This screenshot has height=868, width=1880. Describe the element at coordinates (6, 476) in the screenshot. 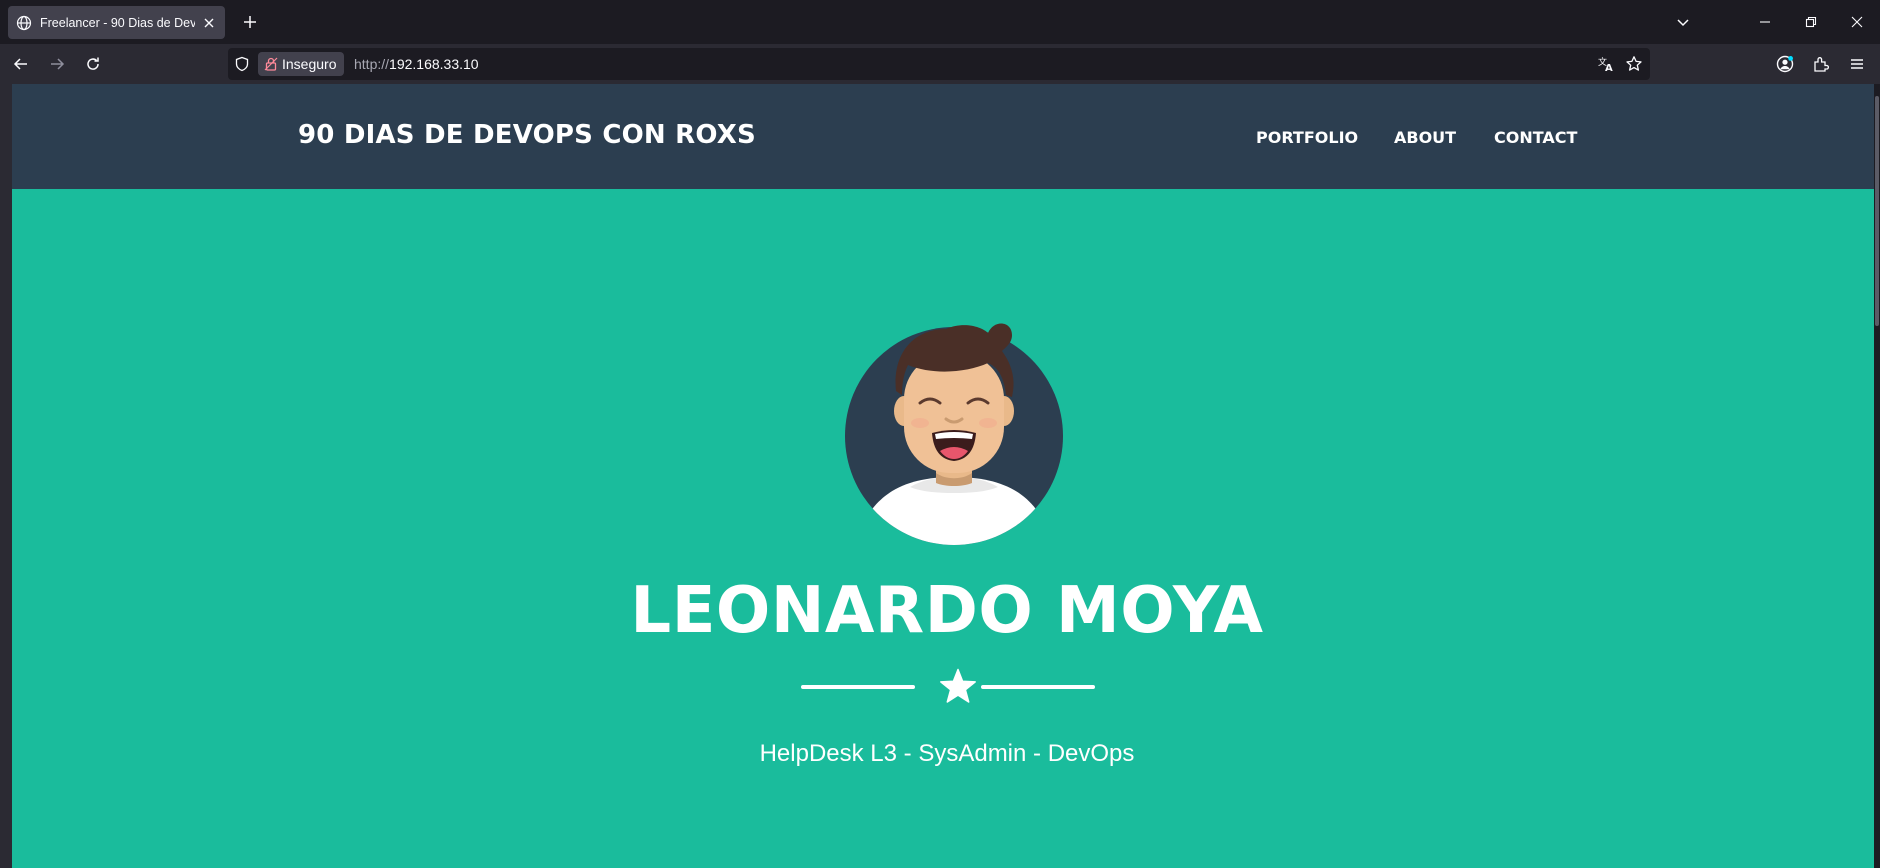

I see `window-edge` at that location.